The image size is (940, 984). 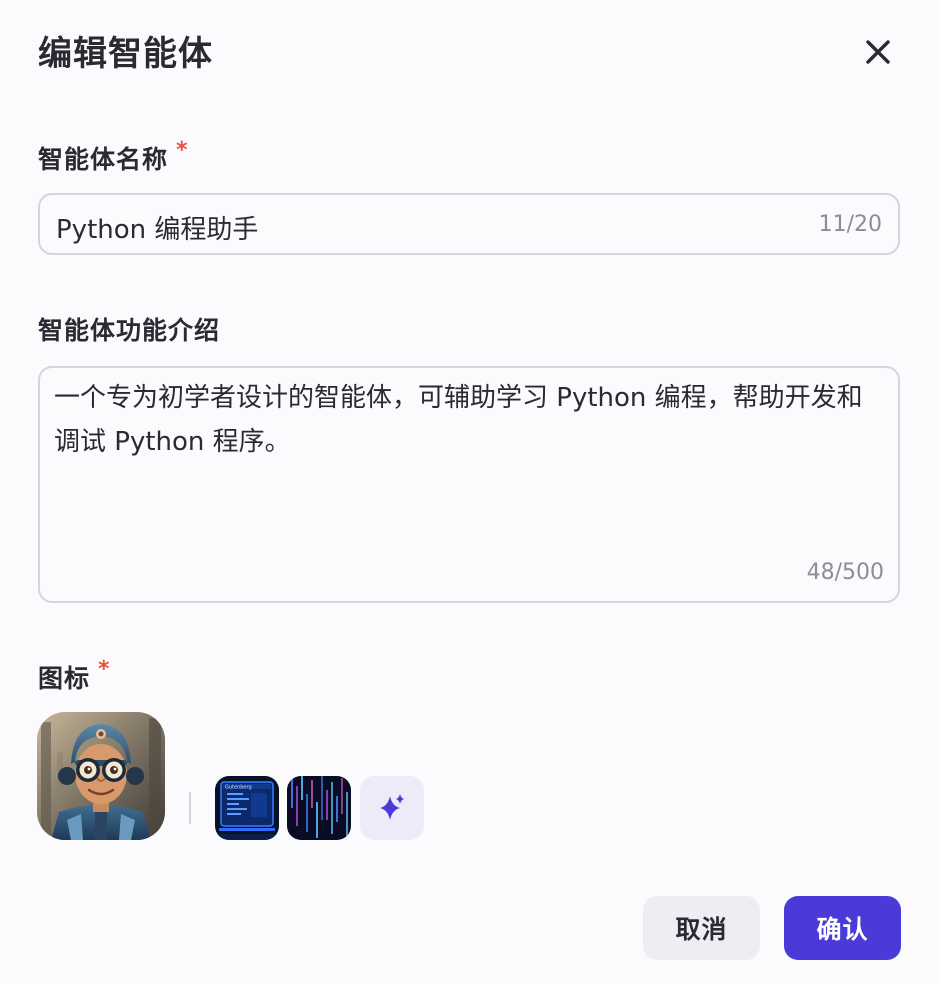 What do you see at coordinates (701, 928) in the screenshot?
I see `cancel-button: 取消` at bounding box center [701, 928].